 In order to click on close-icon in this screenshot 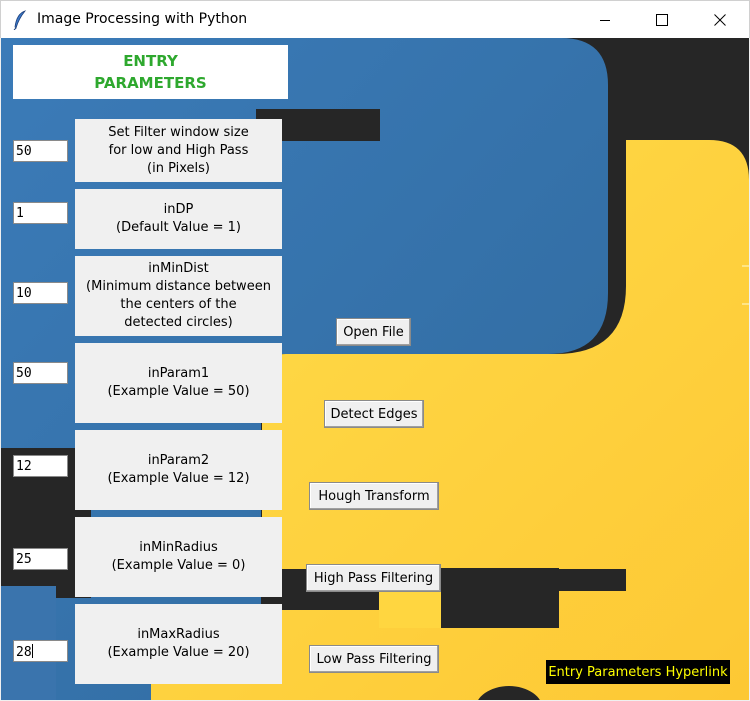, I will do `click(720, 20)`.